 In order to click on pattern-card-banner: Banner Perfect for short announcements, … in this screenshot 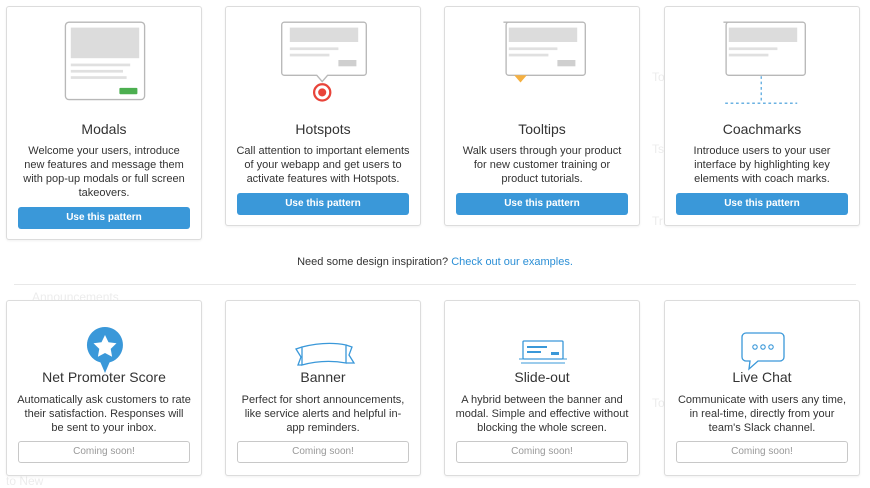, I will do `click(323, 388)`.